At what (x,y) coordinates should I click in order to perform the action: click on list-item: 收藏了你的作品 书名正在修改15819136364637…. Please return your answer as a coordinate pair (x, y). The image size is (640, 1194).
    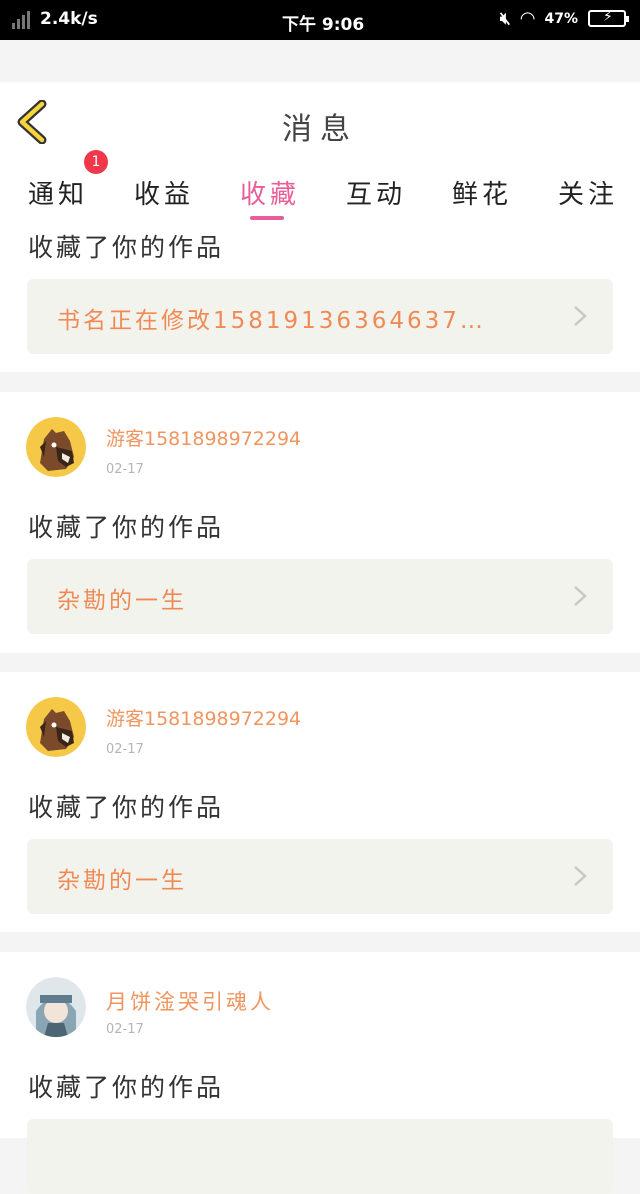
    Looking at the image, I should click on (320, 297).